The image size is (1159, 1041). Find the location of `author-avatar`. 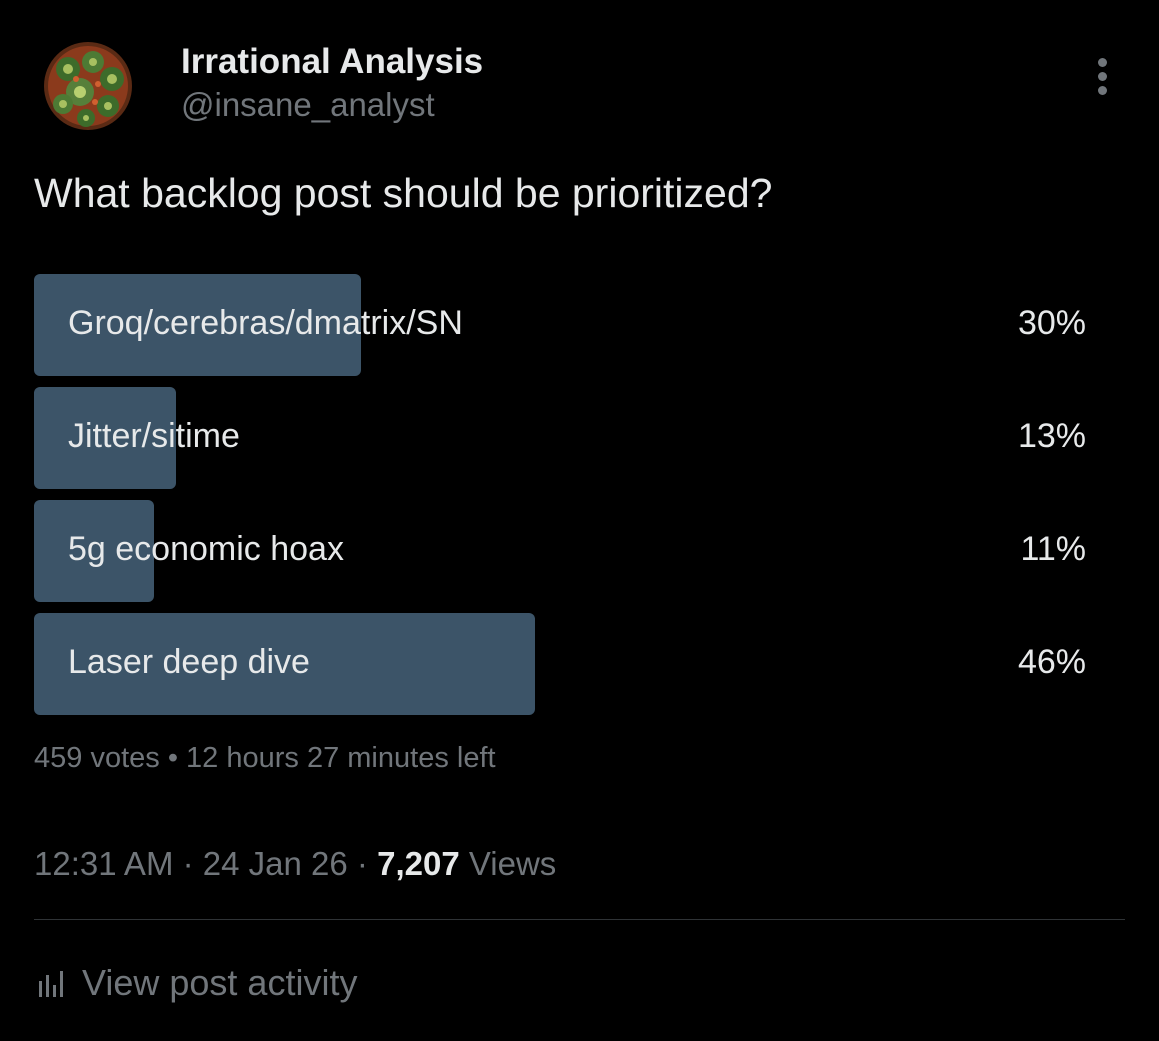

author-avatar is located at coordinates (88, 86).